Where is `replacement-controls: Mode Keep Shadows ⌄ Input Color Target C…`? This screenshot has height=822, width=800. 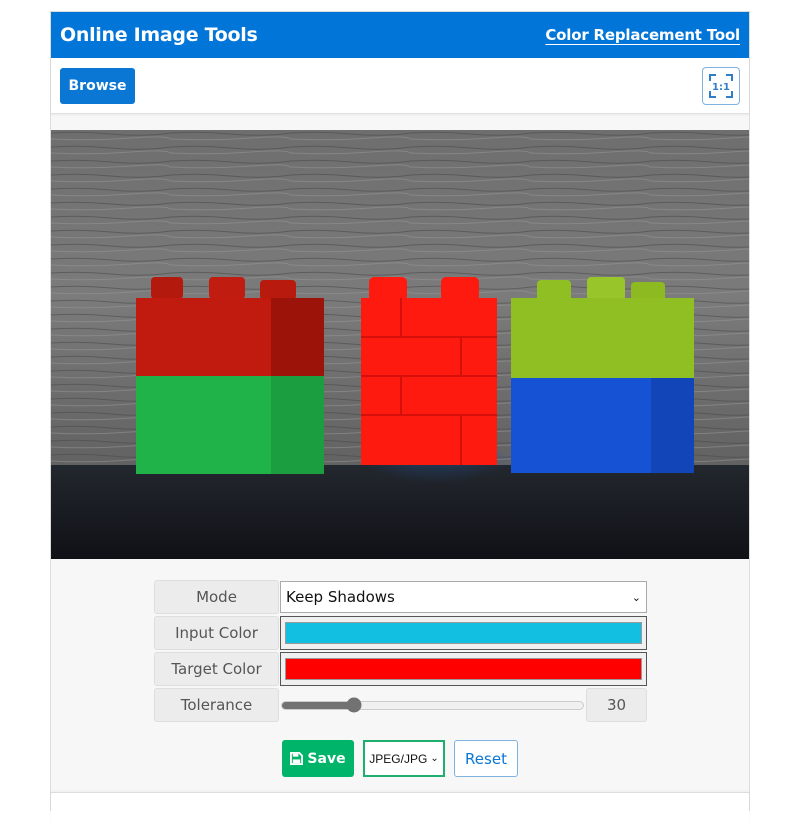
replacement-controls: Mode Keep Shadows ⌄ Input Color Target C… is located at coordinates (400, 652).